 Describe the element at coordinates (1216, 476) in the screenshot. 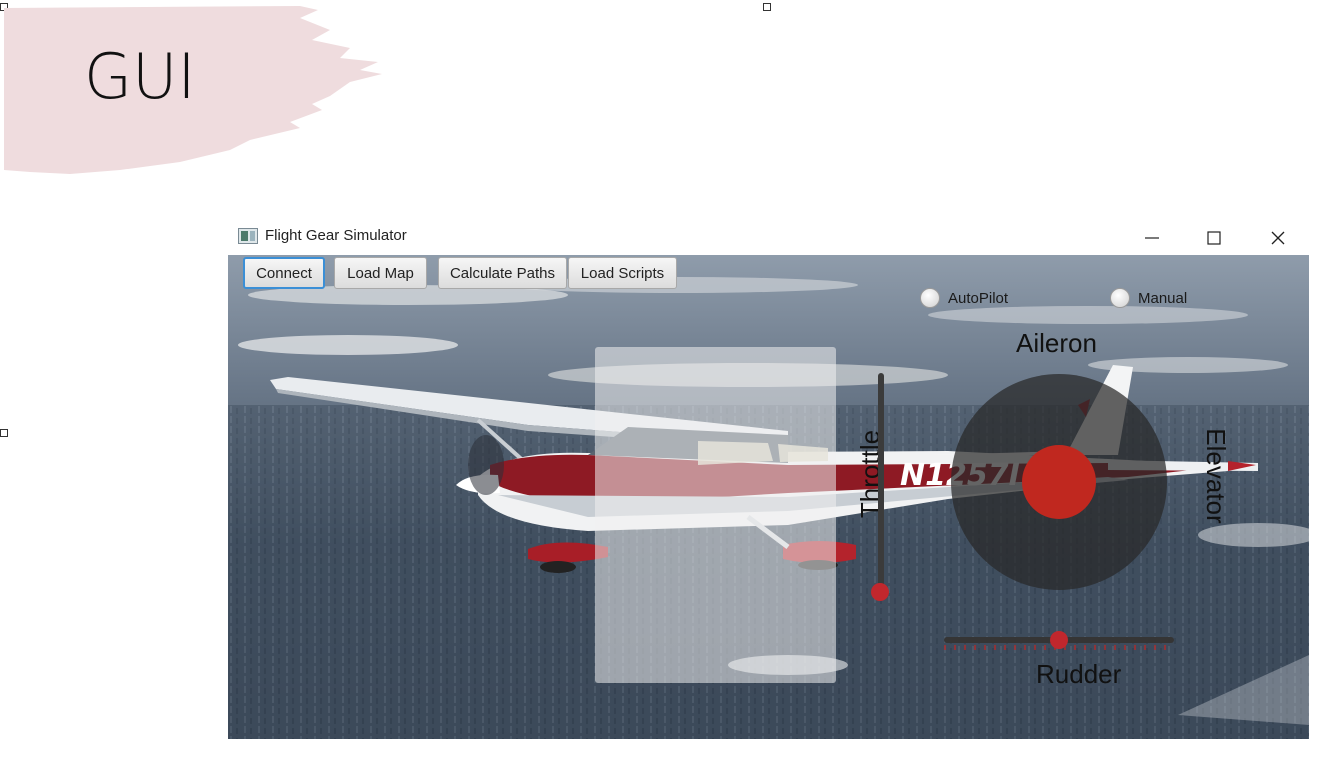

I see `elevator-label: Elevator` at that location.